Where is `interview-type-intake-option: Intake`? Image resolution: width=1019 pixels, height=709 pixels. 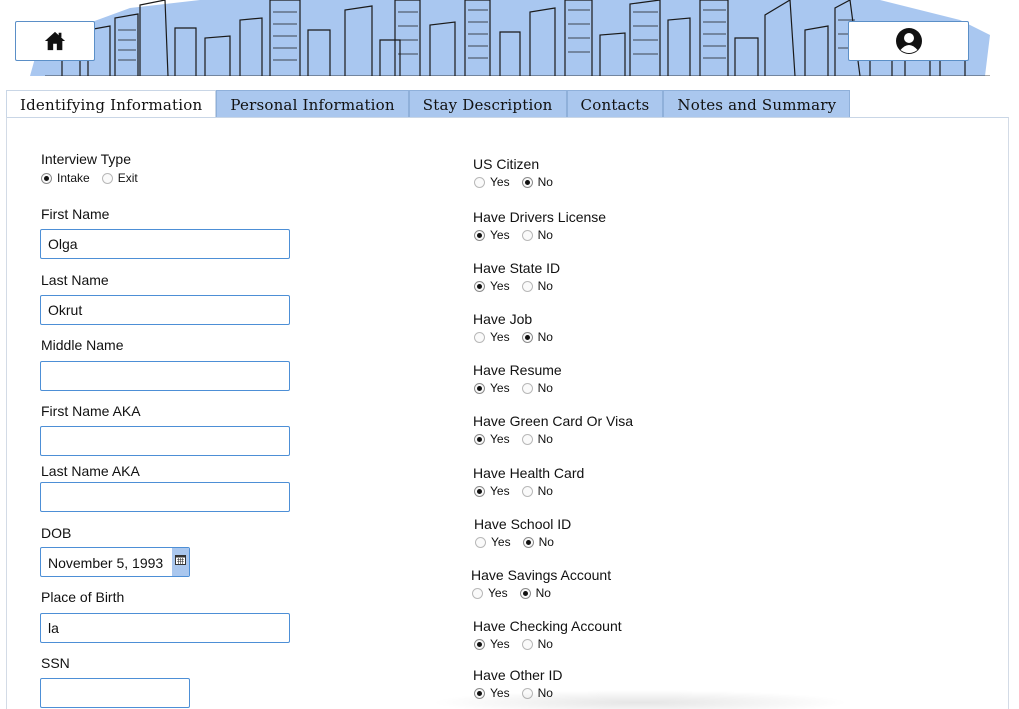 interview-type-intake-option: Intake is located at coordinates (65, 178).